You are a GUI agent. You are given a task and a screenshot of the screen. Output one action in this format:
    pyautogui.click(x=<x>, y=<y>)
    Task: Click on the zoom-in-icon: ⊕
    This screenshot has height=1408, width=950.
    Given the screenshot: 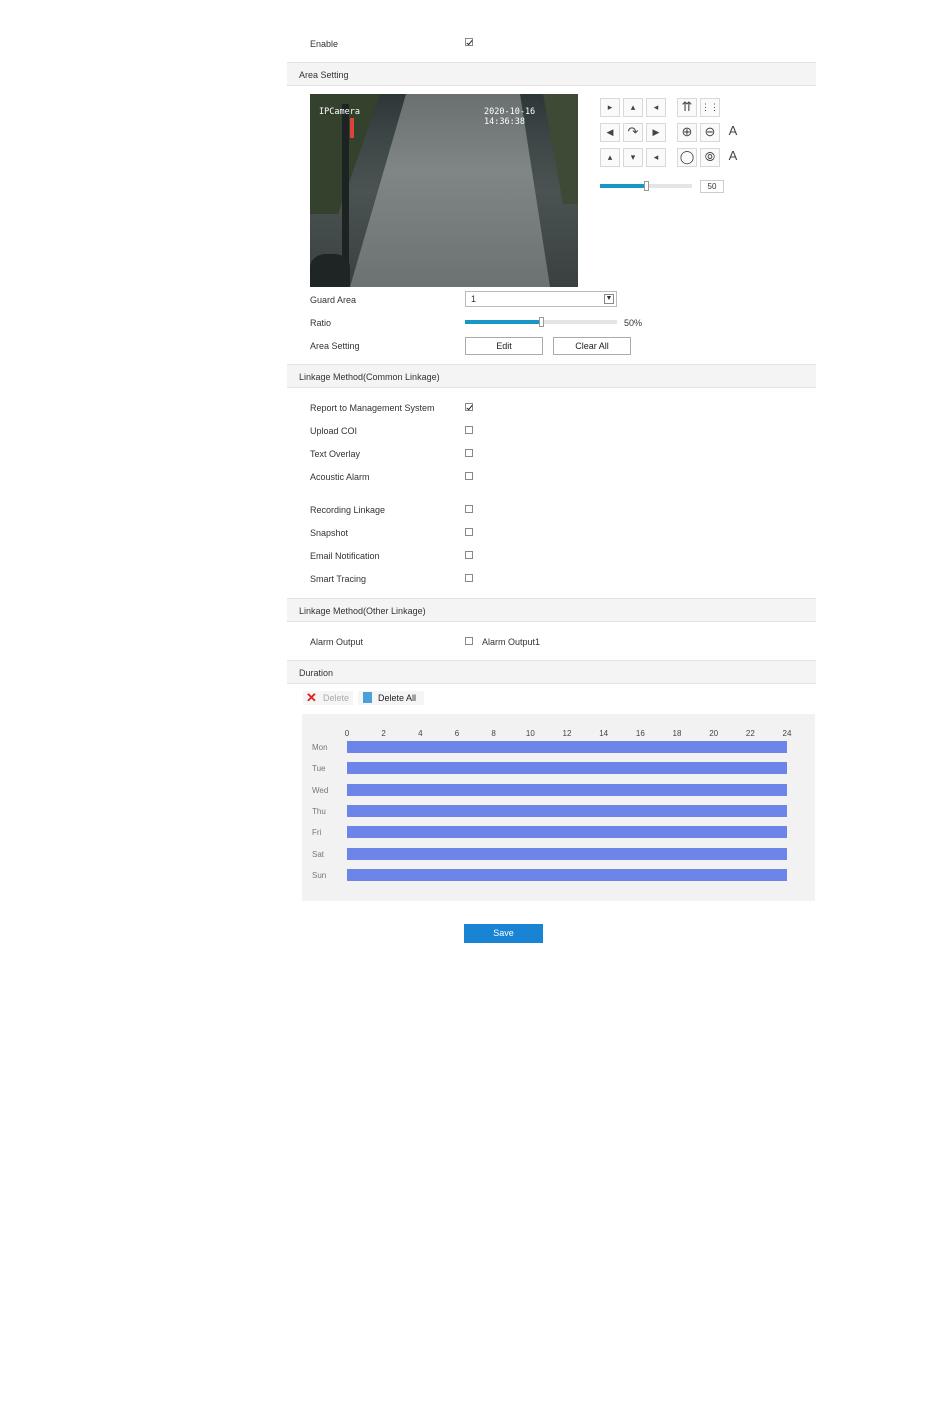 What is the action you would take?
    pyautogui.click(x=687, y=132)
    